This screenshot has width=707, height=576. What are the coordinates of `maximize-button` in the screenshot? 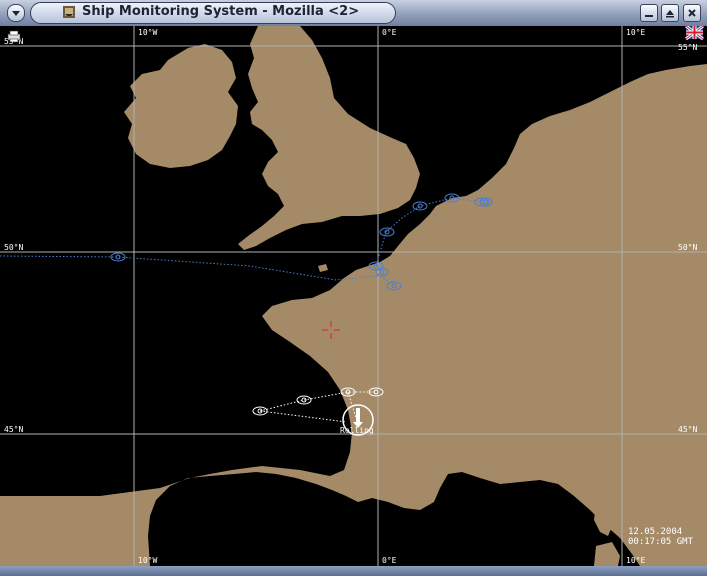 It's located at (670, 13).